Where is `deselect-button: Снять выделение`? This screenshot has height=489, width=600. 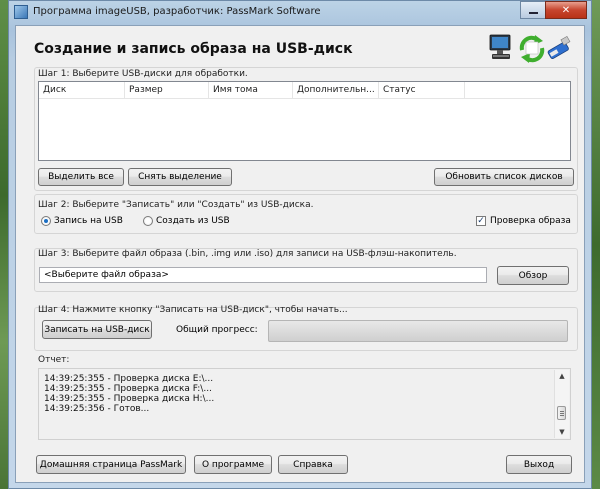
deselect-button: Снять выделение is located at coordinates (180, 177).